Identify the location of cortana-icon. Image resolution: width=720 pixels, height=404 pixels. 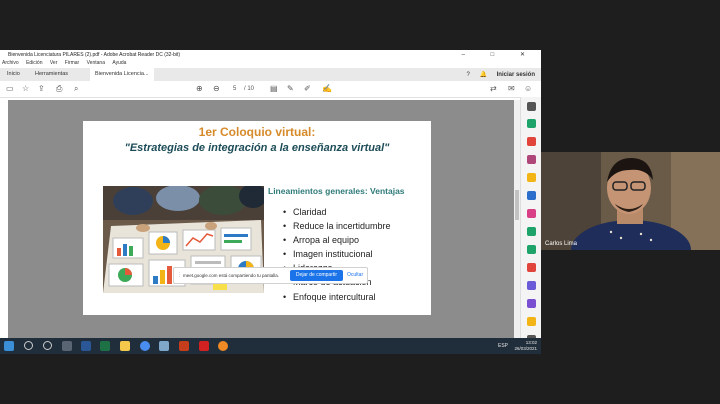
(47, 345).